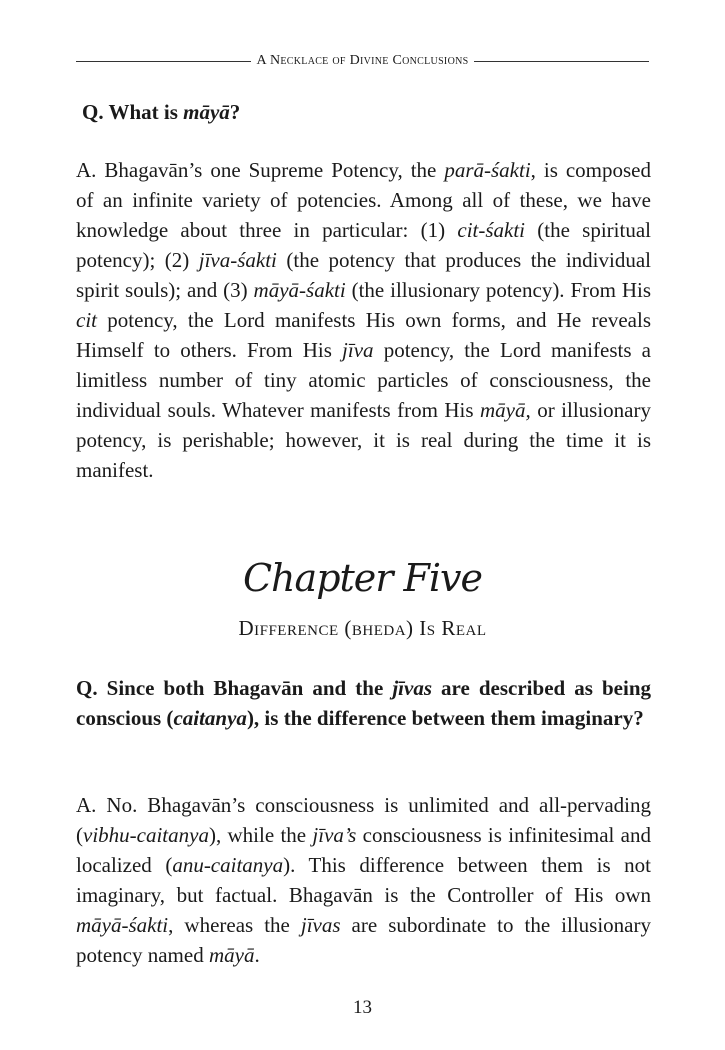 The image size is (725, 1050). What do you see at coordinates (237, 260) in the screenshot?
I see `sanskrit-term: jīva-śakti` at bounding box center [237, 260].